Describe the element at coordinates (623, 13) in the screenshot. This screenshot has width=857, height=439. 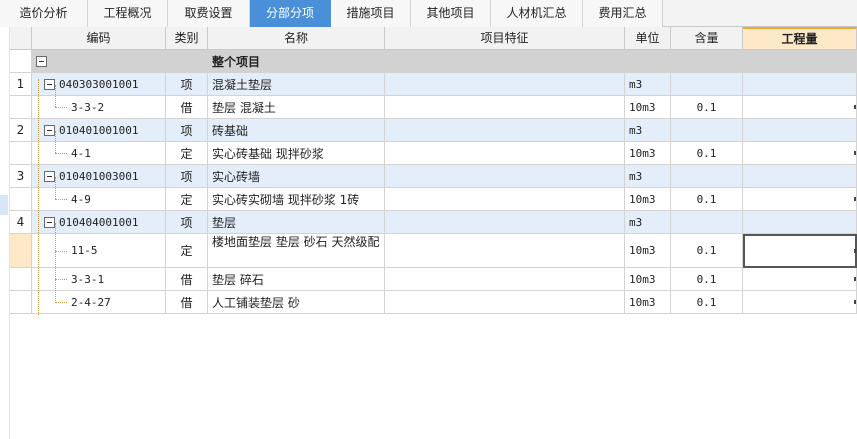
I see `tab-fee-summary: 费用汇总` at that location.